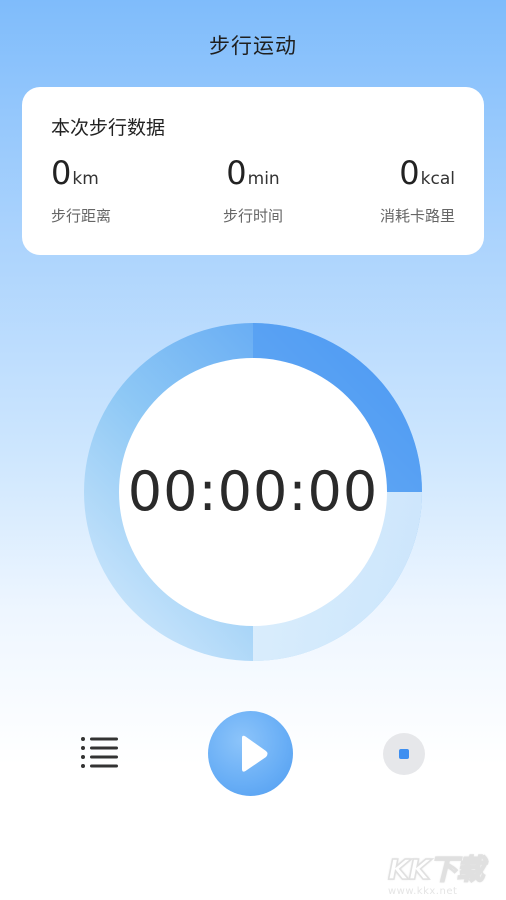 Image resolution: width=506 pixels, height=900 pixels. Describe the element at coordinates (81, 216) in the screenshot. I see `distance-label: 步行距离` at that location.